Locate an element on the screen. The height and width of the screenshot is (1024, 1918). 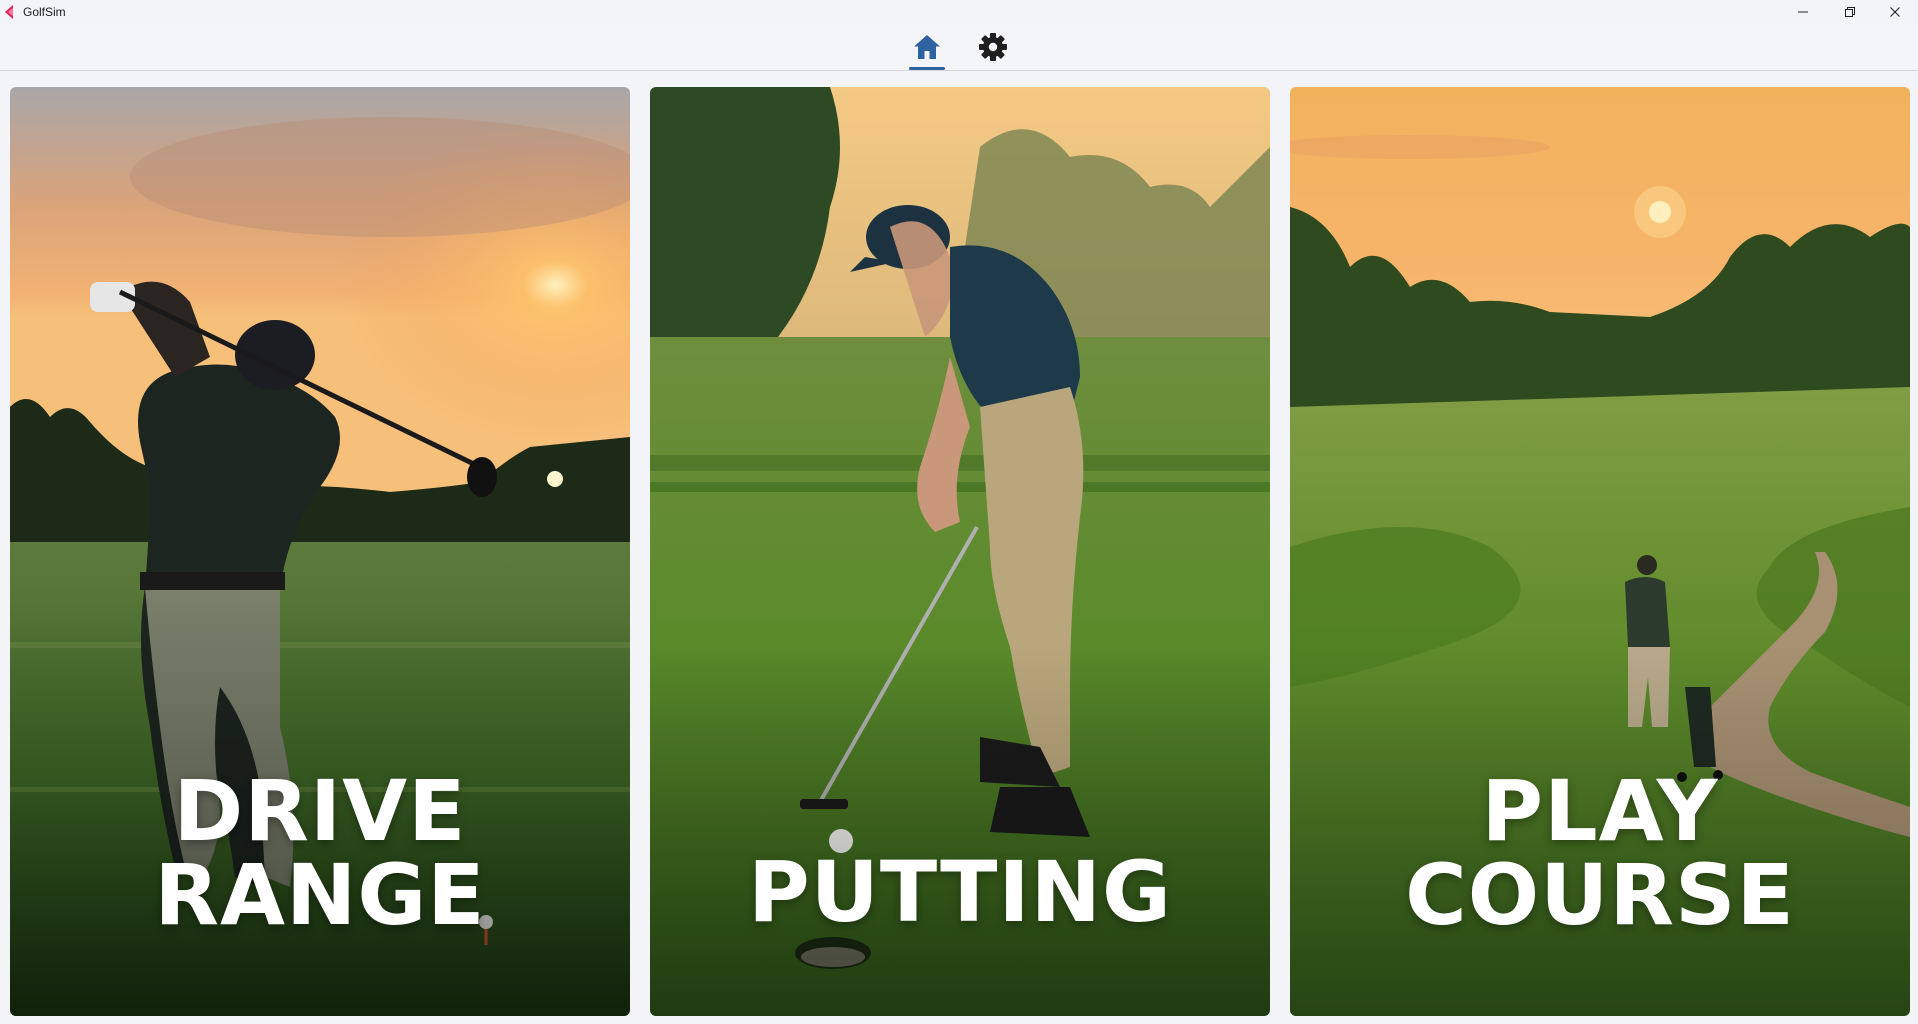
minimize-button is located at coordinates (1803, 12).